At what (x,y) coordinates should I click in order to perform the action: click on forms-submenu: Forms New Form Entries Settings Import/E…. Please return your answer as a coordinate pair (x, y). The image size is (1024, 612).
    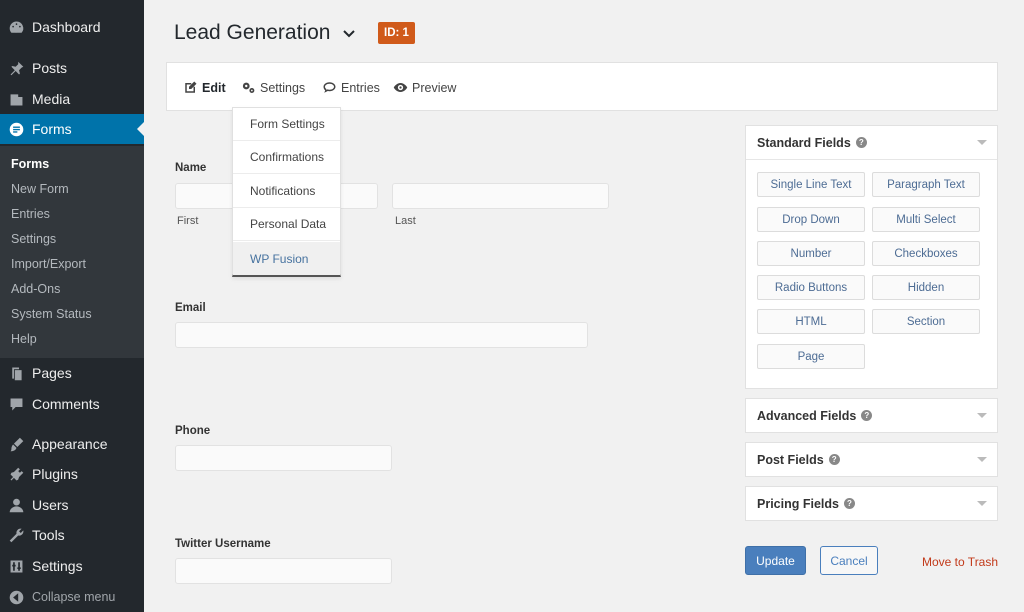
    Looking at the image, I should click on (72, 252).